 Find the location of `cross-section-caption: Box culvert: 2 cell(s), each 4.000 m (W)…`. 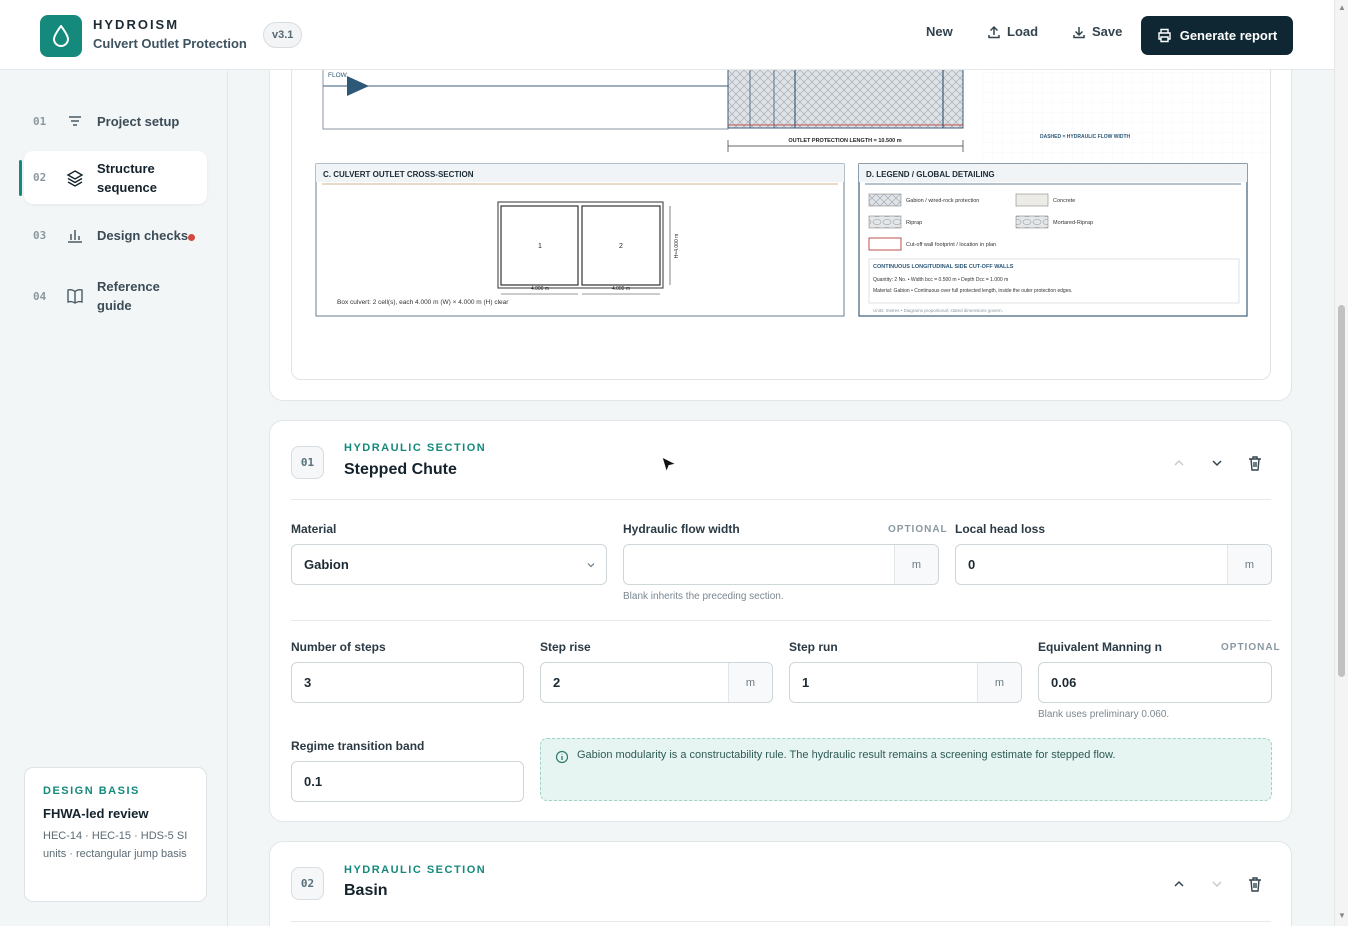

cross-section-caption: Box culvert: 2 cell(s), each 4.000 m (W)… is located at coordinates (423, 302).